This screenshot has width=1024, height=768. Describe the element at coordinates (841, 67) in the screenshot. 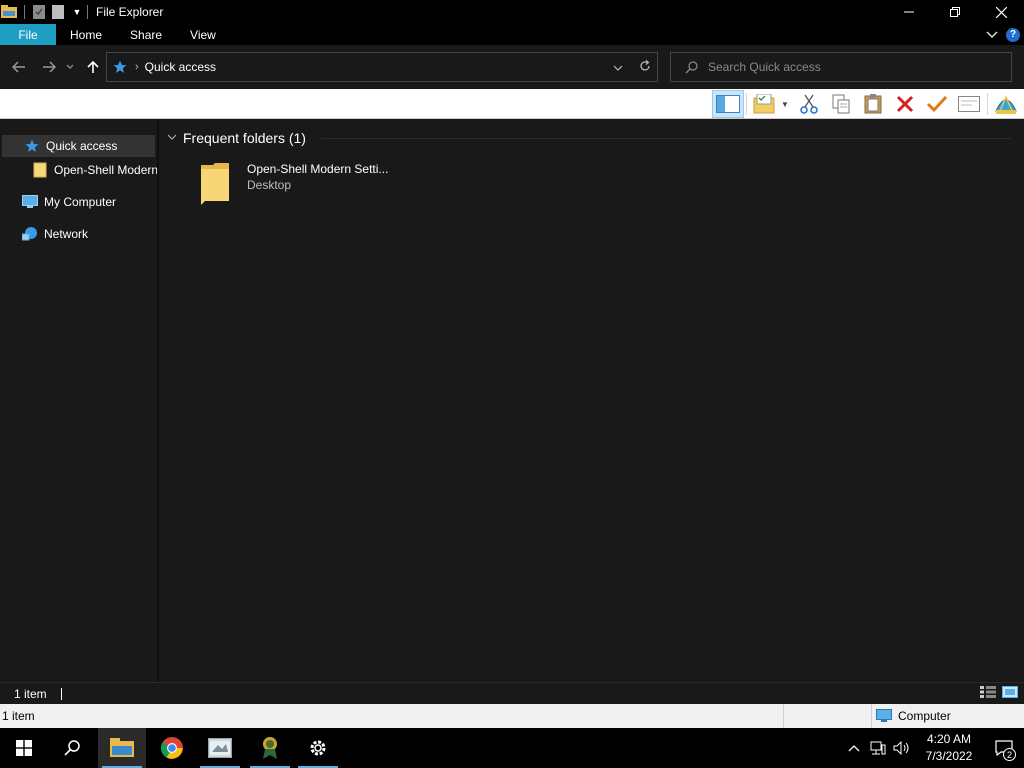

I see `search-box: Search Quick access` at that location.